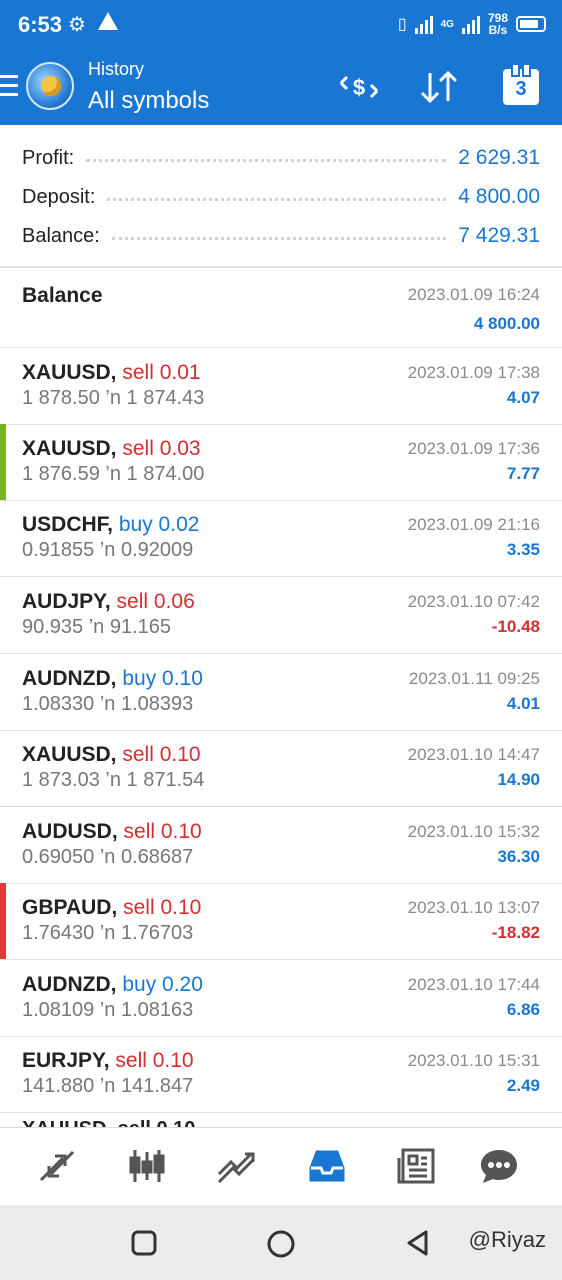 This screenshot has height=1280, width=562. I want to click on cell-signal-icon, so click(470, 24).